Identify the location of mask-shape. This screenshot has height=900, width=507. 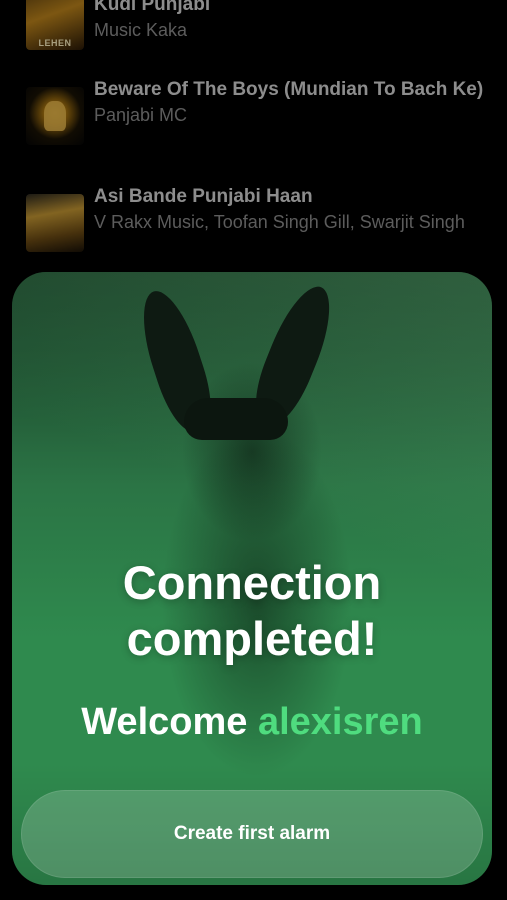
(236, 419).